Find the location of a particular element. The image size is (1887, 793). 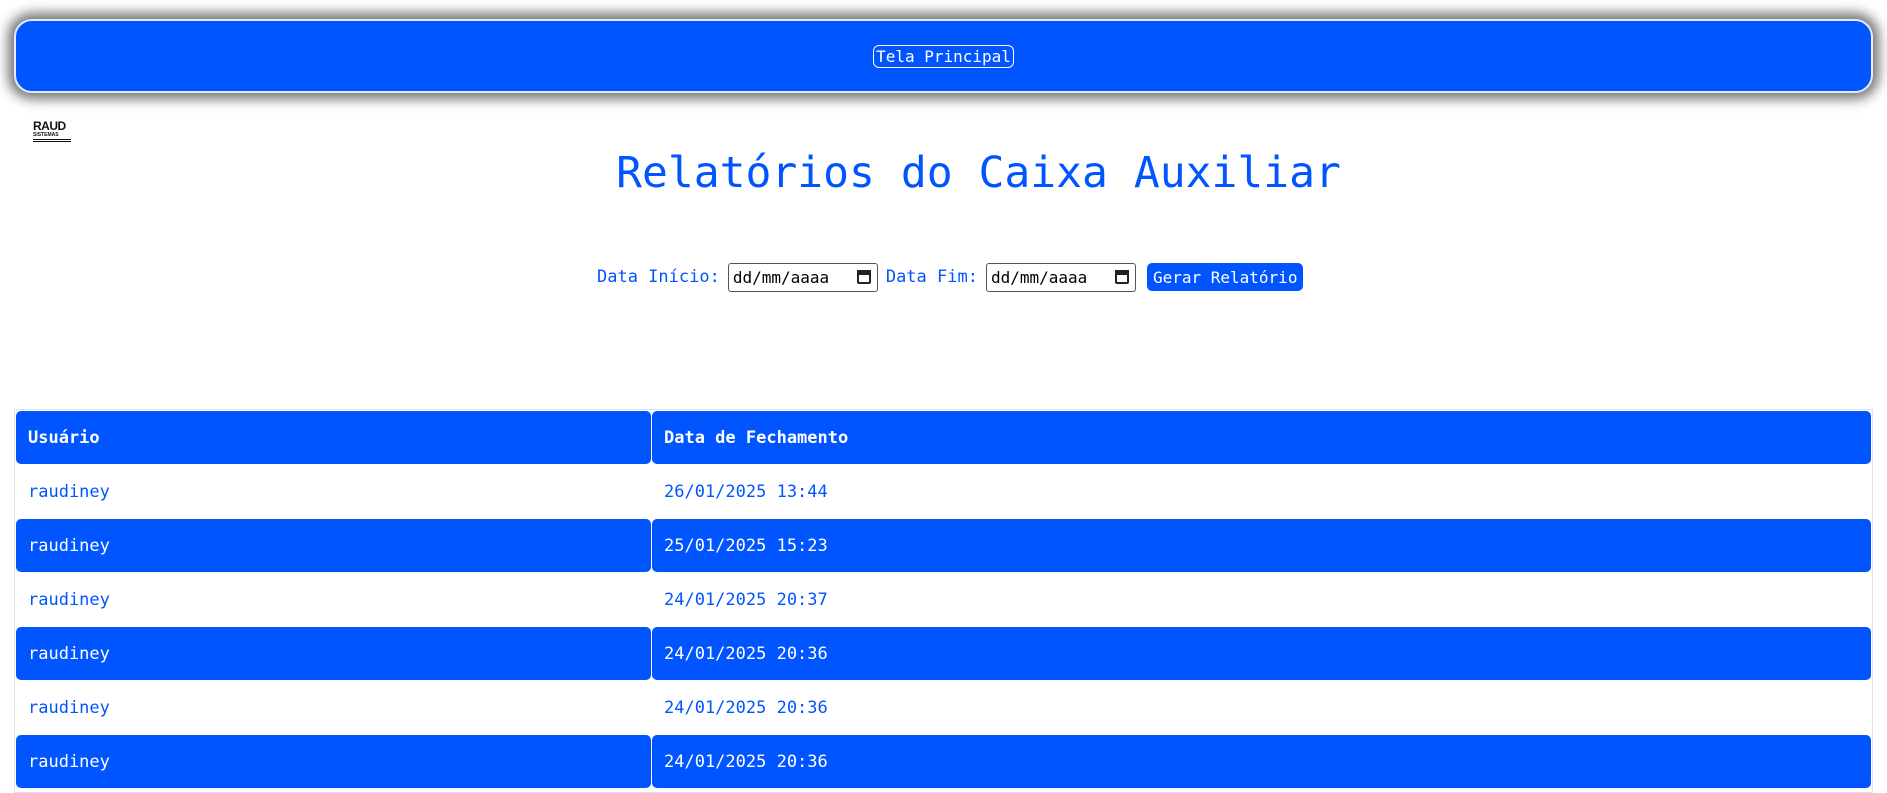

home-link: Tela Principal is located at coordinates (943, 56).